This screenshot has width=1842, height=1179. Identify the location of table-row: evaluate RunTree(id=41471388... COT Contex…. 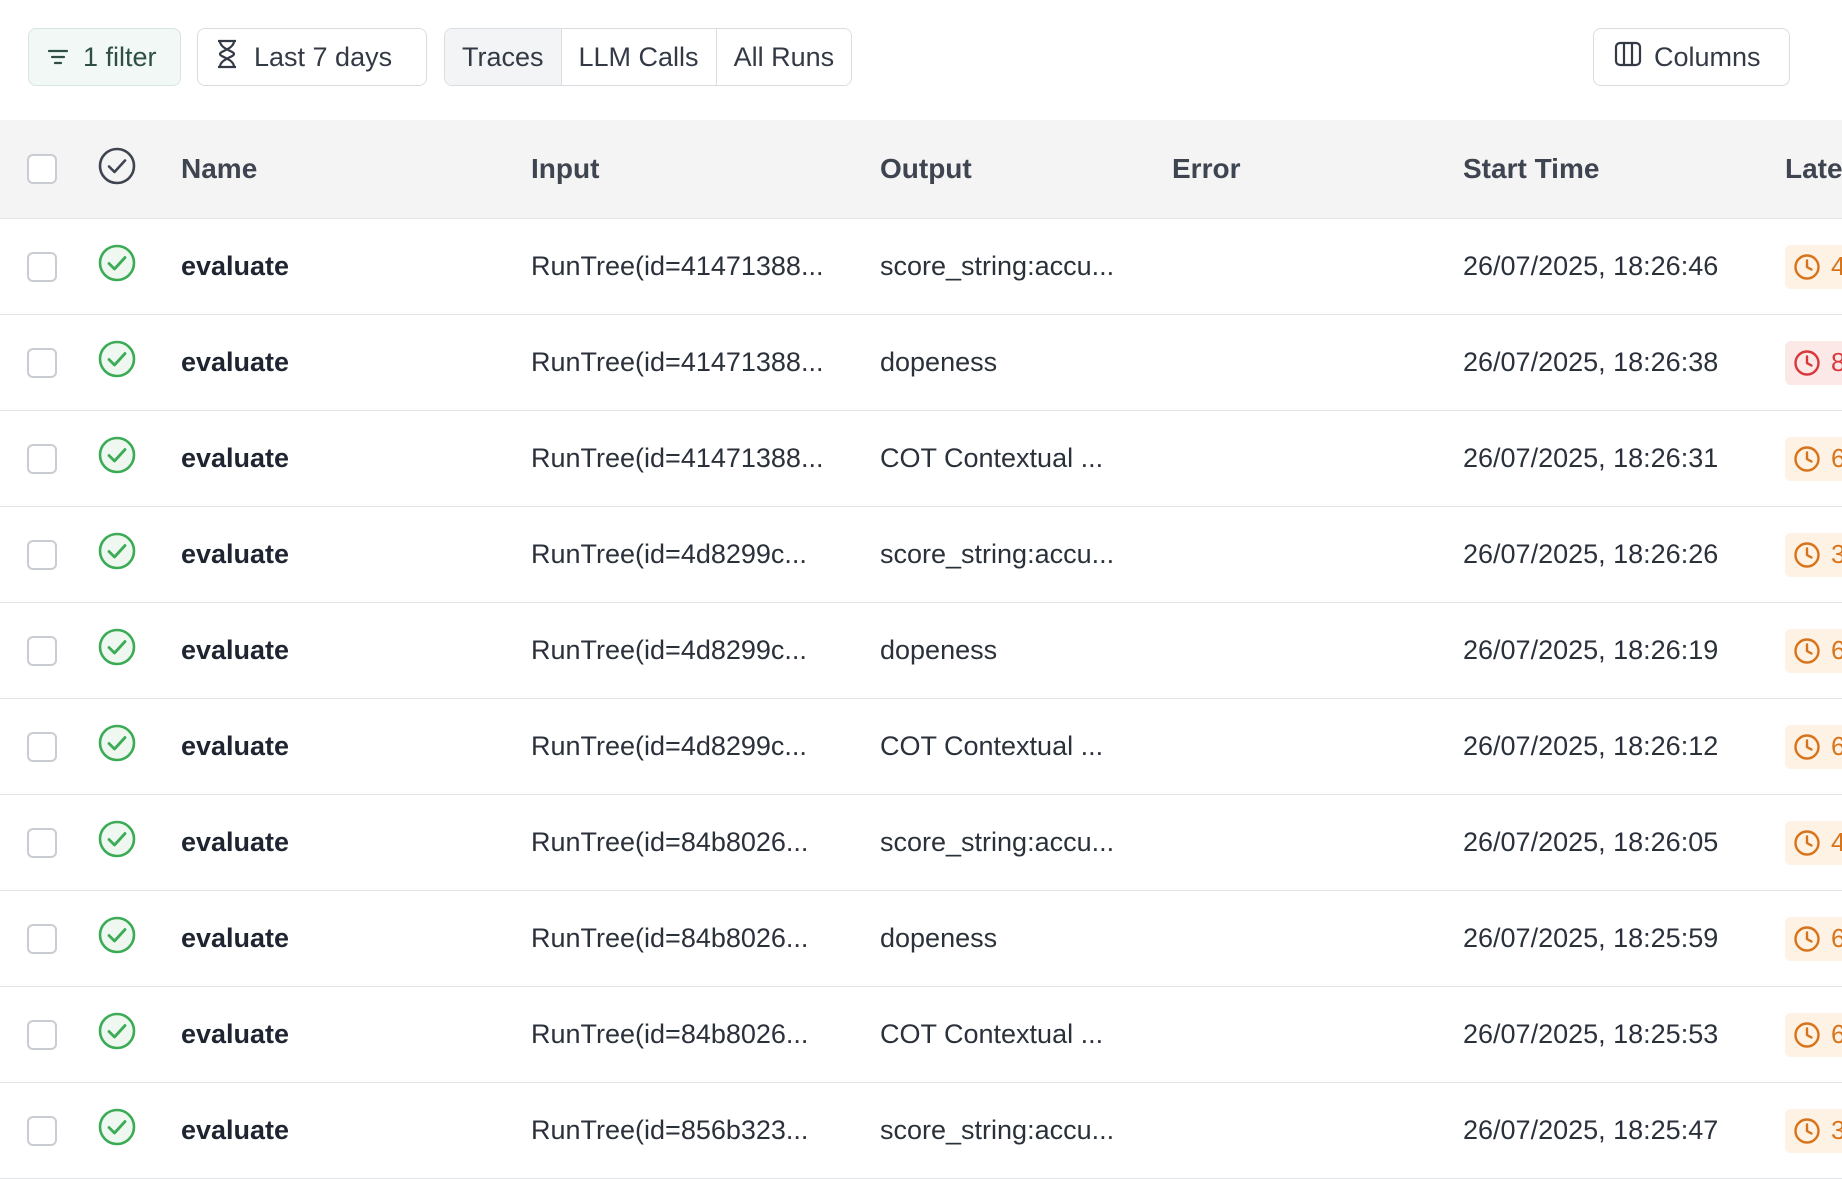
(921, 459).